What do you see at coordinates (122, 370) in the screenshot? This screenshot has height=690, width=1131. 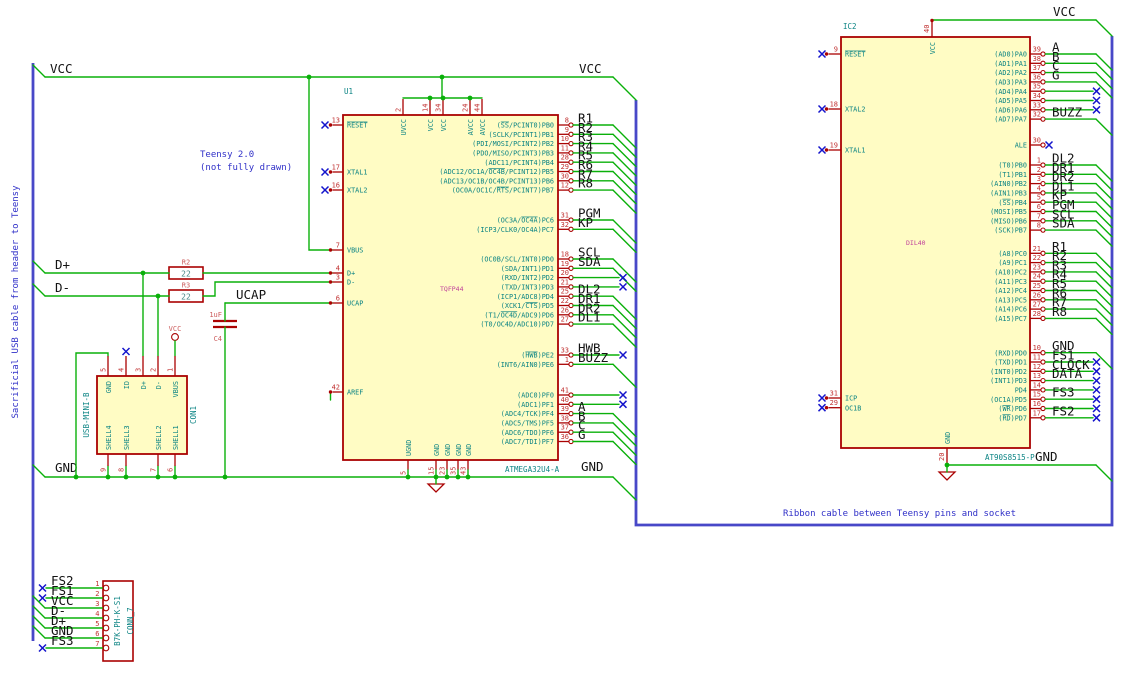 I see `usb-pin-4-number: 4` at bounding box center [122, 370].